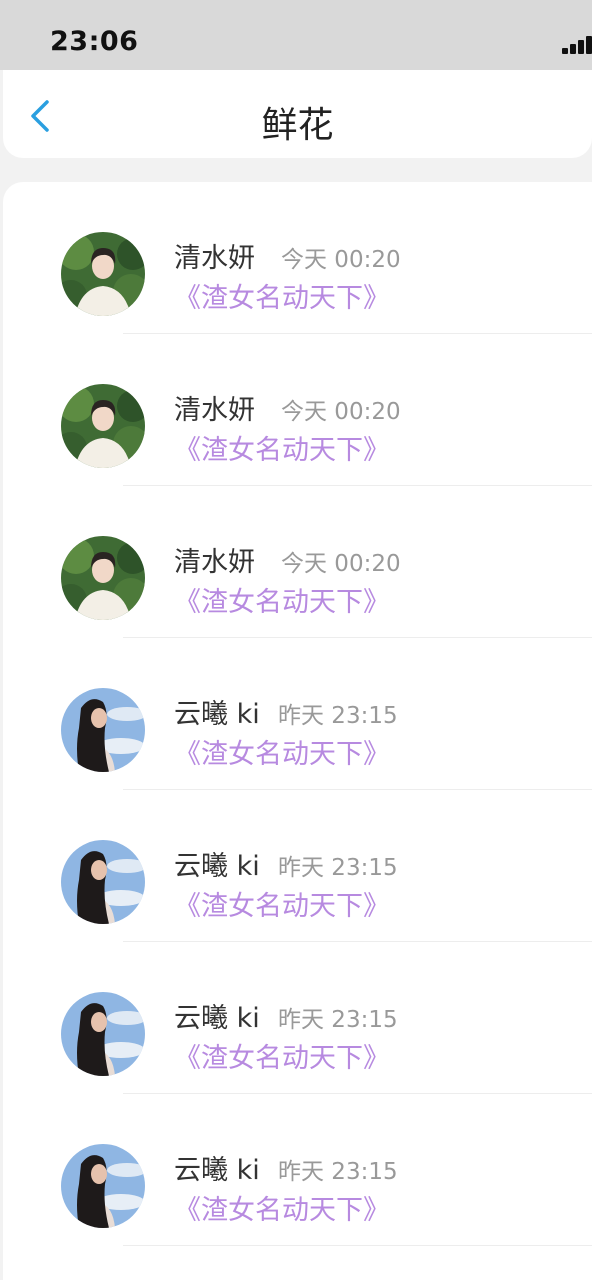 This screenshot has height=1280, width=592. What do you see at coordinates (297, 125) in the screenshot?
I see `page-title: 鲜花` at bounding box center [297, 125].